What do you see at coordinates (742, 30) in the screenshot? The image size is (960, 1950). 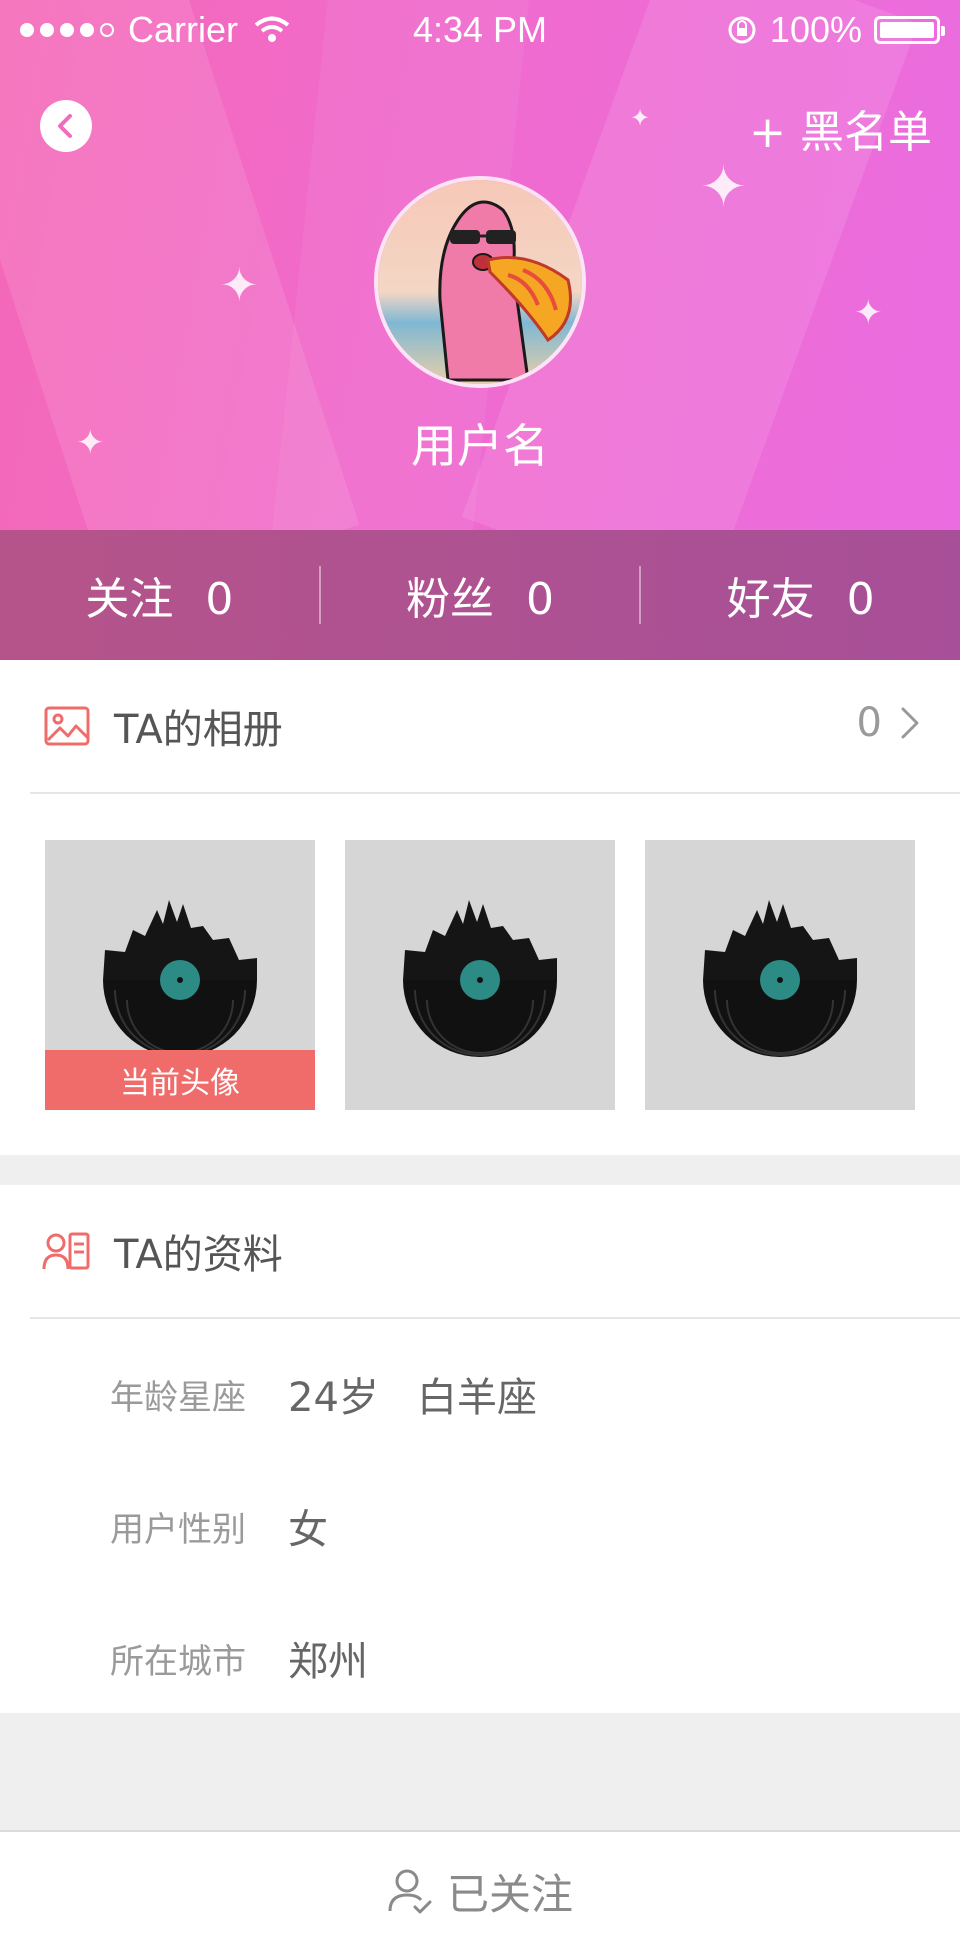 I see `rotation-lock-icon` at bounding box center [742, 30].